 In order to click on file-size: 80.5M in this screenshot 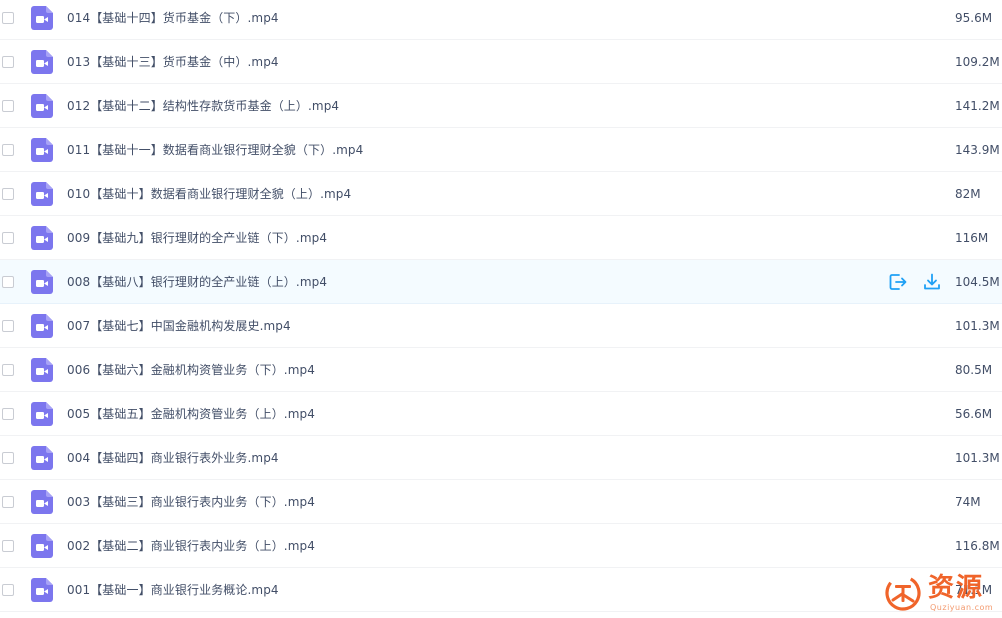, I will do `click(974, 369)`.